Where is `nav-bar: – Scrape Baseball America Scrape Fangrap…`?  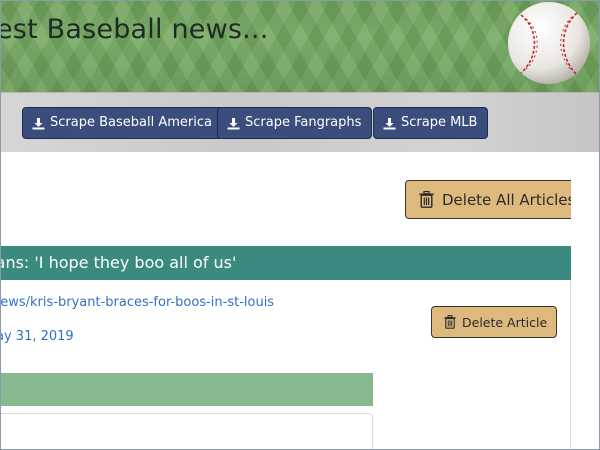 nav-bar: – Scrape Baseball America Scrape Fangrap… is located at coordinates (300, 122).